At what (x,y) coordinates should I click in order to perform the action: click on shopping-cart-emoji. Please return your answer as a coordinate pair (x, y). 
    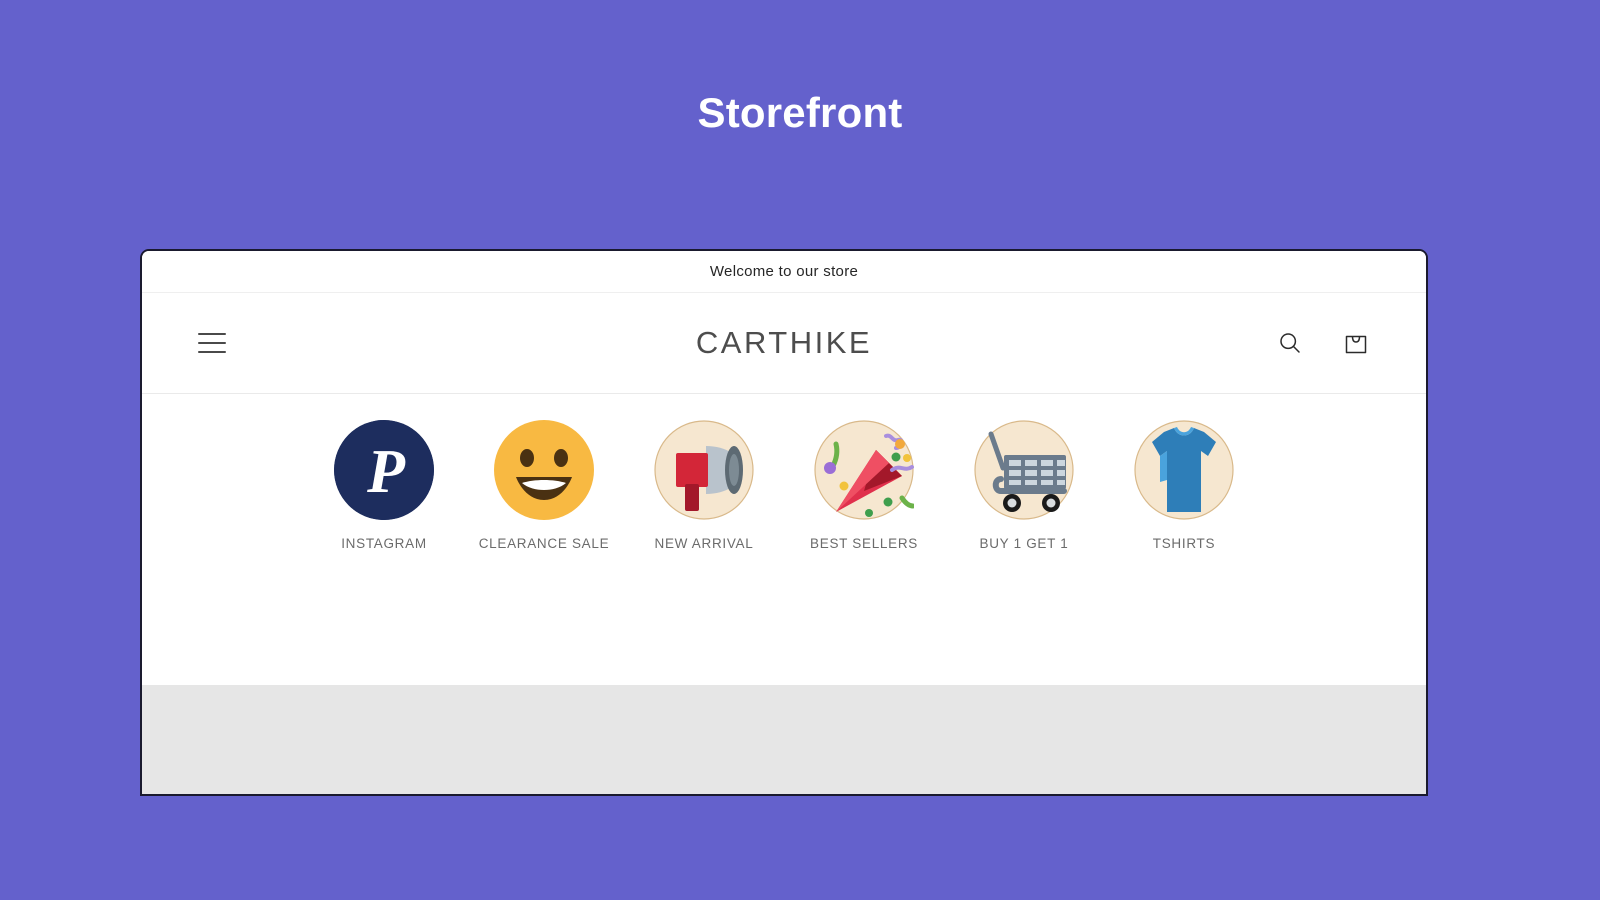
    Looking at the image, I should click on (1024, 470).